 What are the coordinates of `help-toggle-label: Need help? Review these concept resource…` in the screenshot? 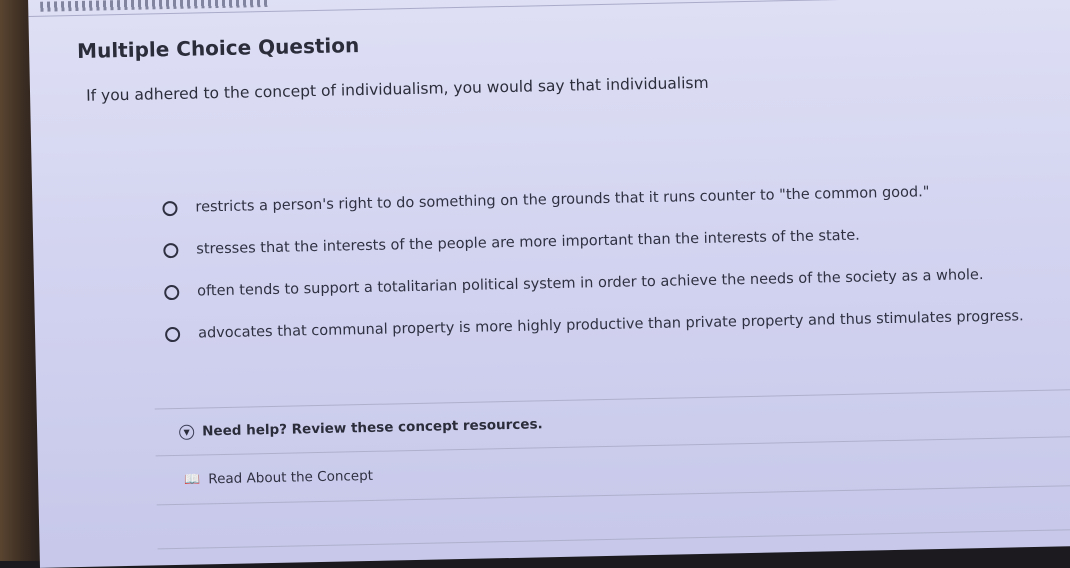 It's located at (372, 428).